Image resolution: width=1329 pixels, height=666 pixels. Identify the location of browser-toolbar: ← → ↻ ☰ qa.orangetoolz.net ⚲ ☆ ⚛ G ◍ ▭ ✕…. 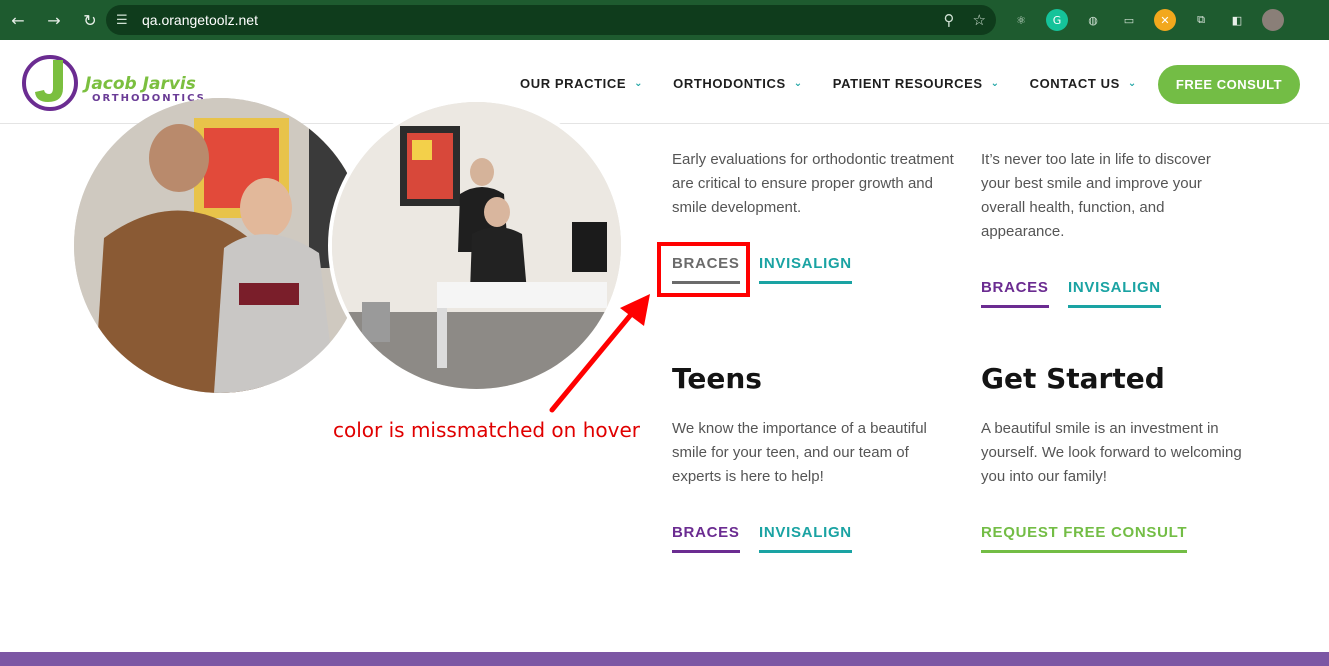
(664, 20).